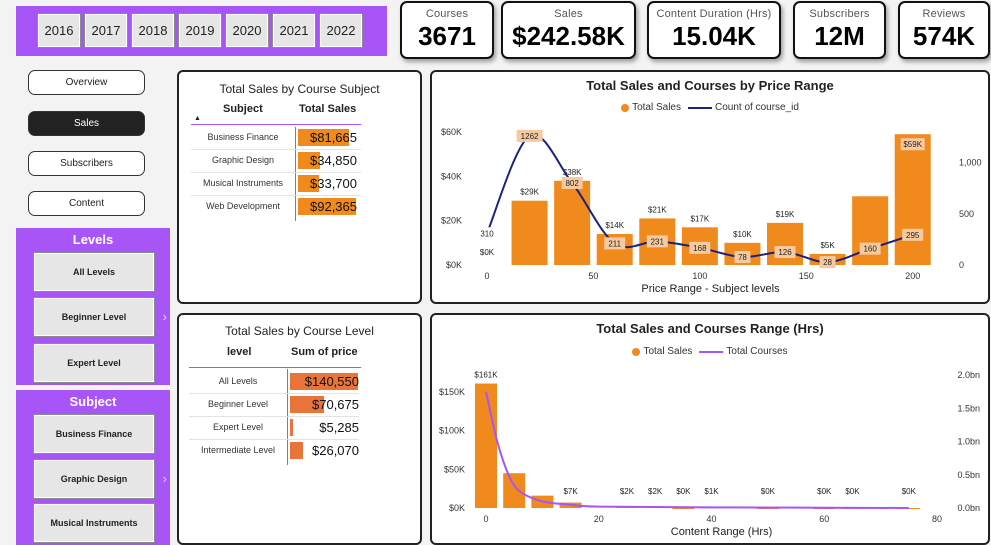  I want to click on kpi-reviews-label: Reviews, so click(944, 14).